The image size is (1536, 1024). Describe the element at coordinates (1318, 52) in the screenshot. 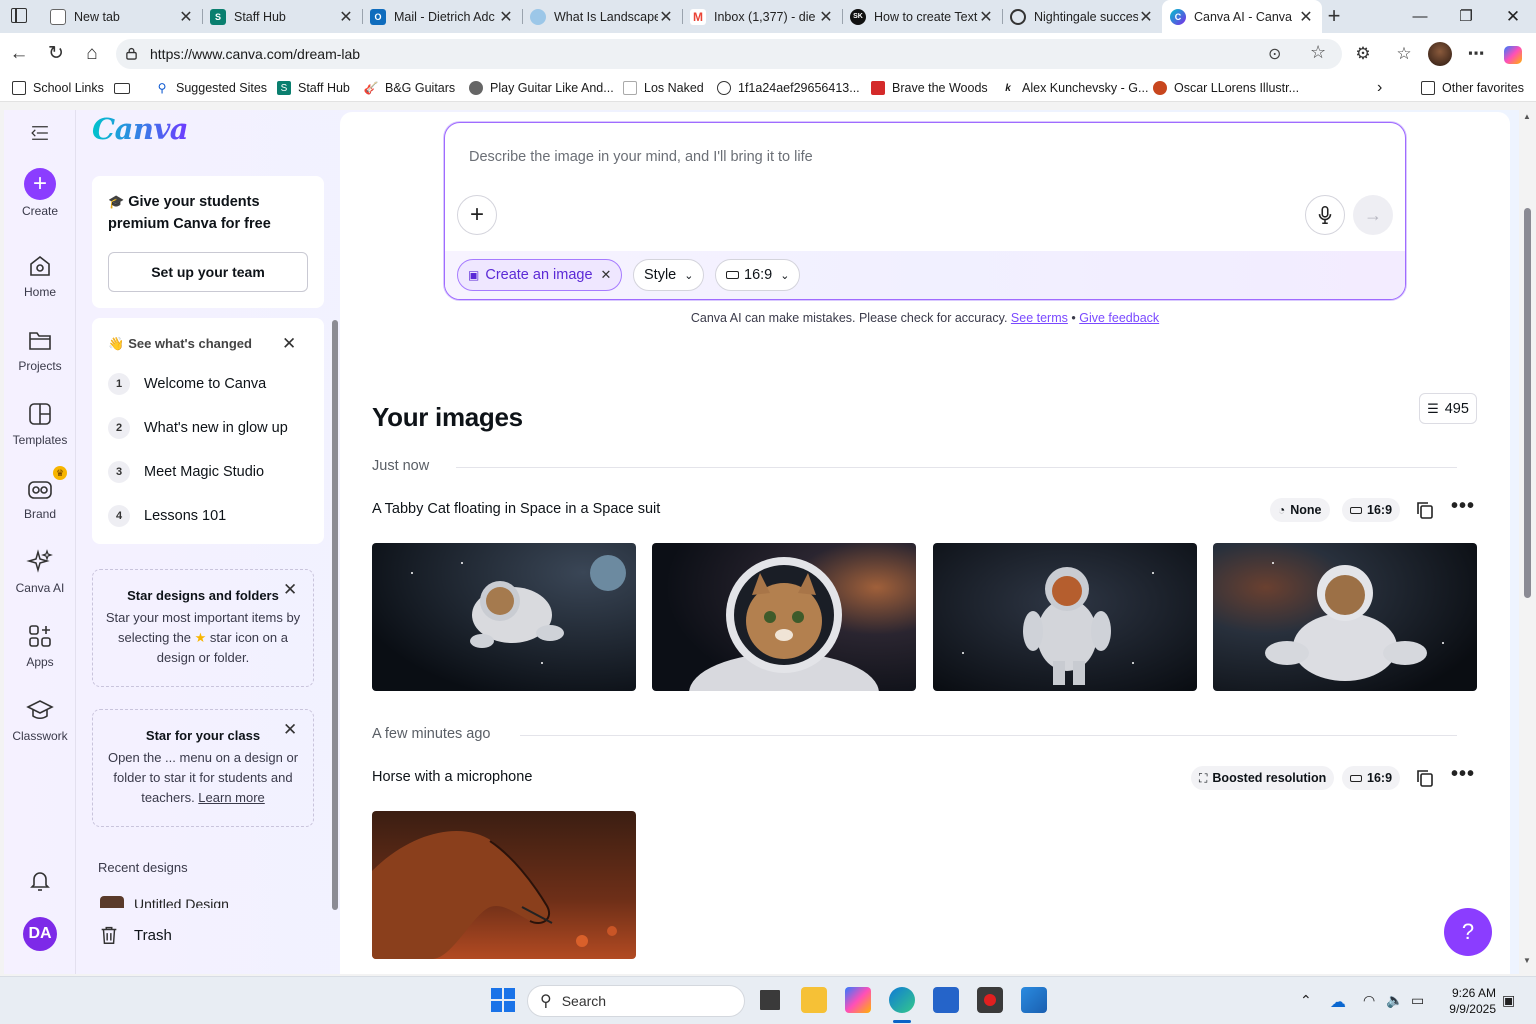

I see `favorite-star-icon: ☆` at that location.